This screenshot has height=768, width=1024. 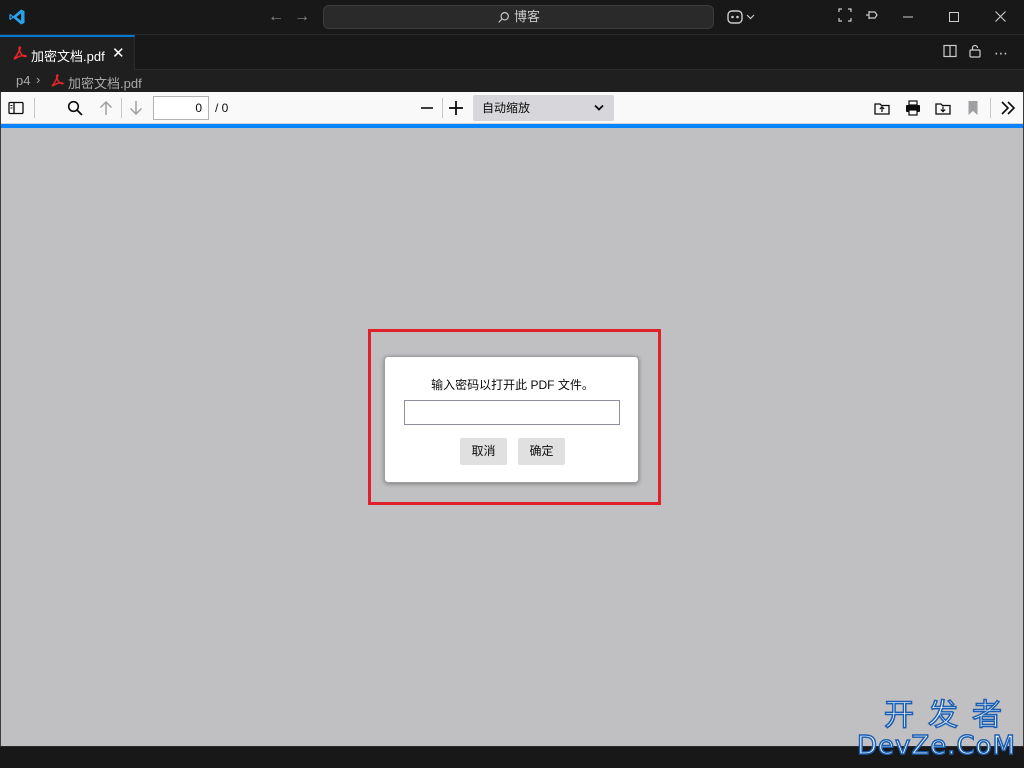 What do you see at coordinates (742, 17) in the screenshot?
I see `copilot-icon` at bounding box center [742, 17].